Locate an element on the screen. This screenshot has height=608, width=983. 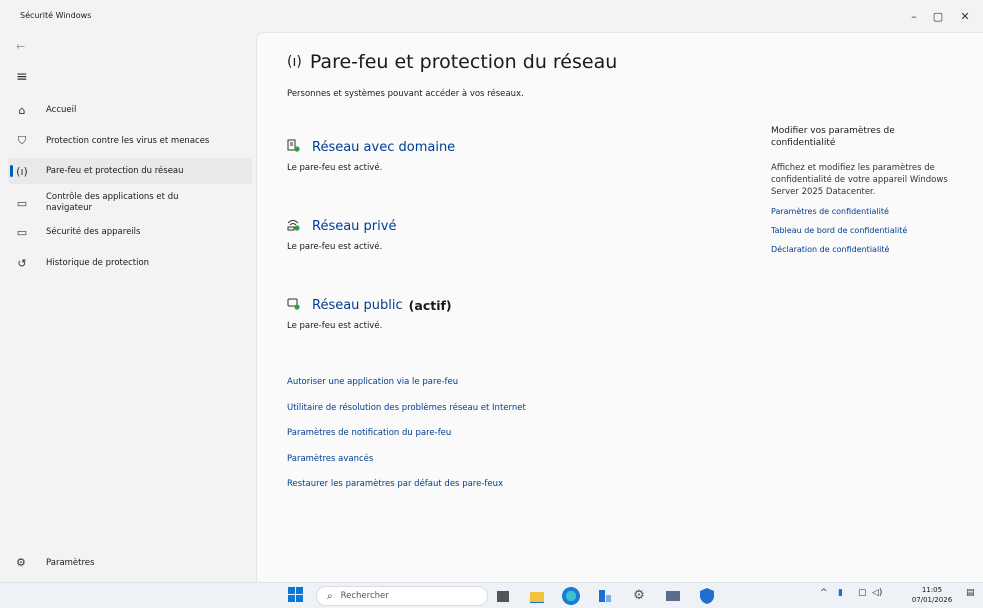
sidebar-item-firewall: (ı) Pare-feu et protection du réseau is located at coordinates (130, 171).